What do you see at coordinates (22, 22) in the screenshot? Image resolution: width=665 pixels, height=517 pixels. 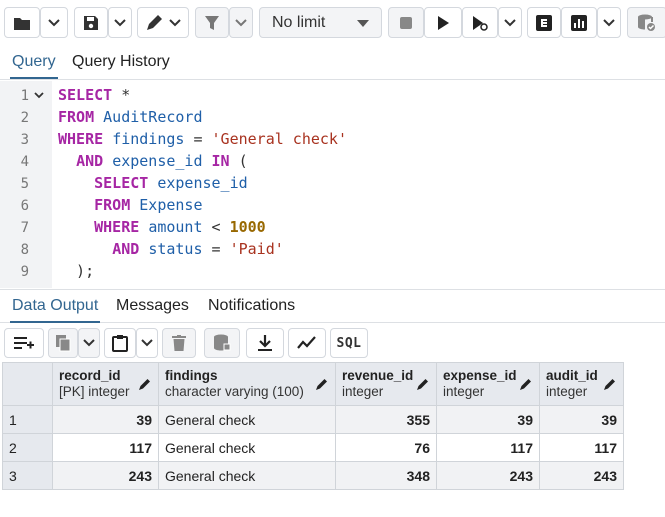 I see `open-file-button` at bounding box center [22, 22].